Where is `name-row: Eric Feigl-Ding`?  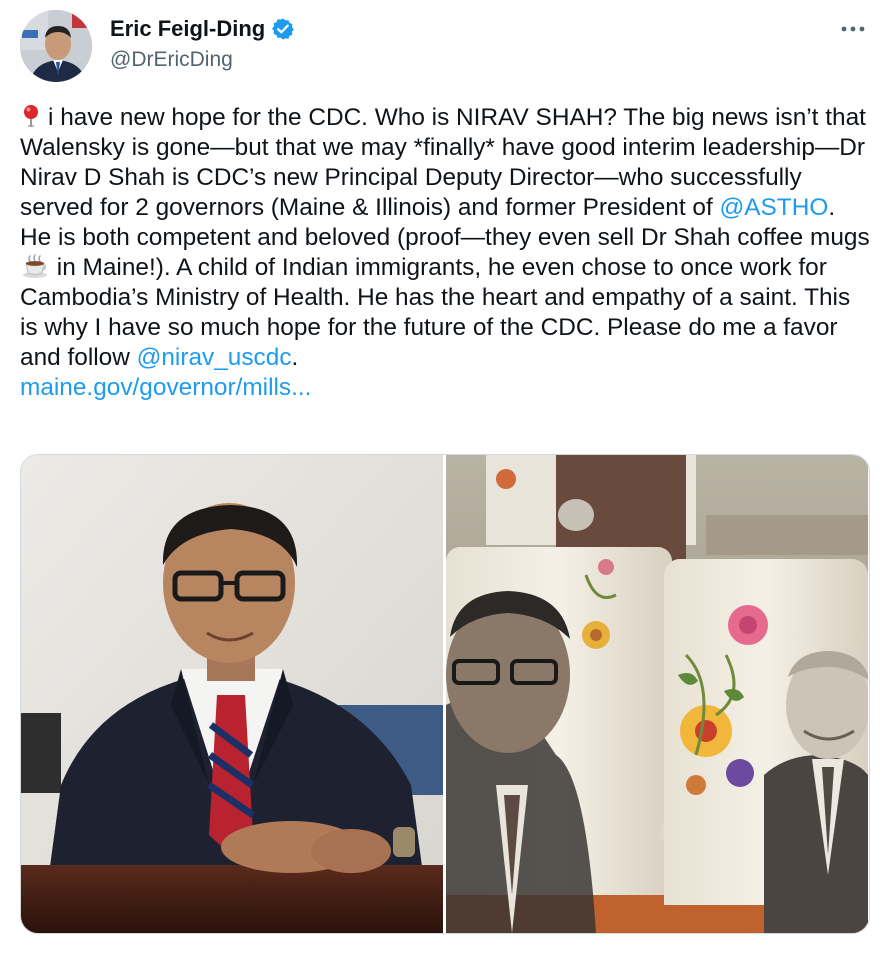 name-row: Eric Feigl-Ding is located at coordinates (202, 29).